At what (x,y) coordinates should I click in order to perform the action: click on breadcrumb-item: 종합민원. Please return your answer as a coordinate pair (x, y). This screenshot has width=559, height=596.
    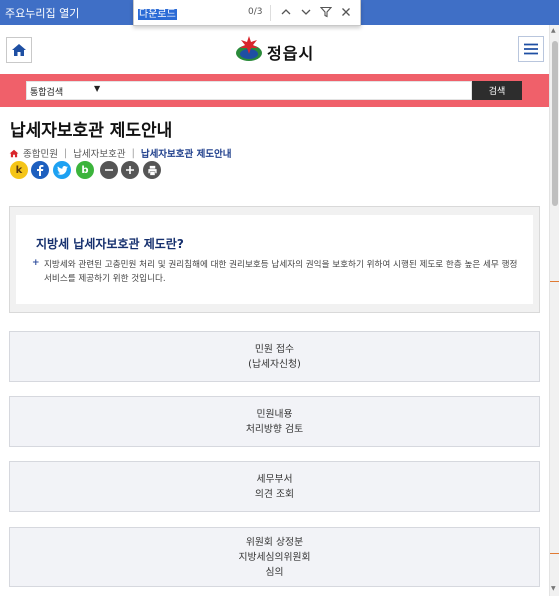
    Looking at the image, I should click on (42, 153).